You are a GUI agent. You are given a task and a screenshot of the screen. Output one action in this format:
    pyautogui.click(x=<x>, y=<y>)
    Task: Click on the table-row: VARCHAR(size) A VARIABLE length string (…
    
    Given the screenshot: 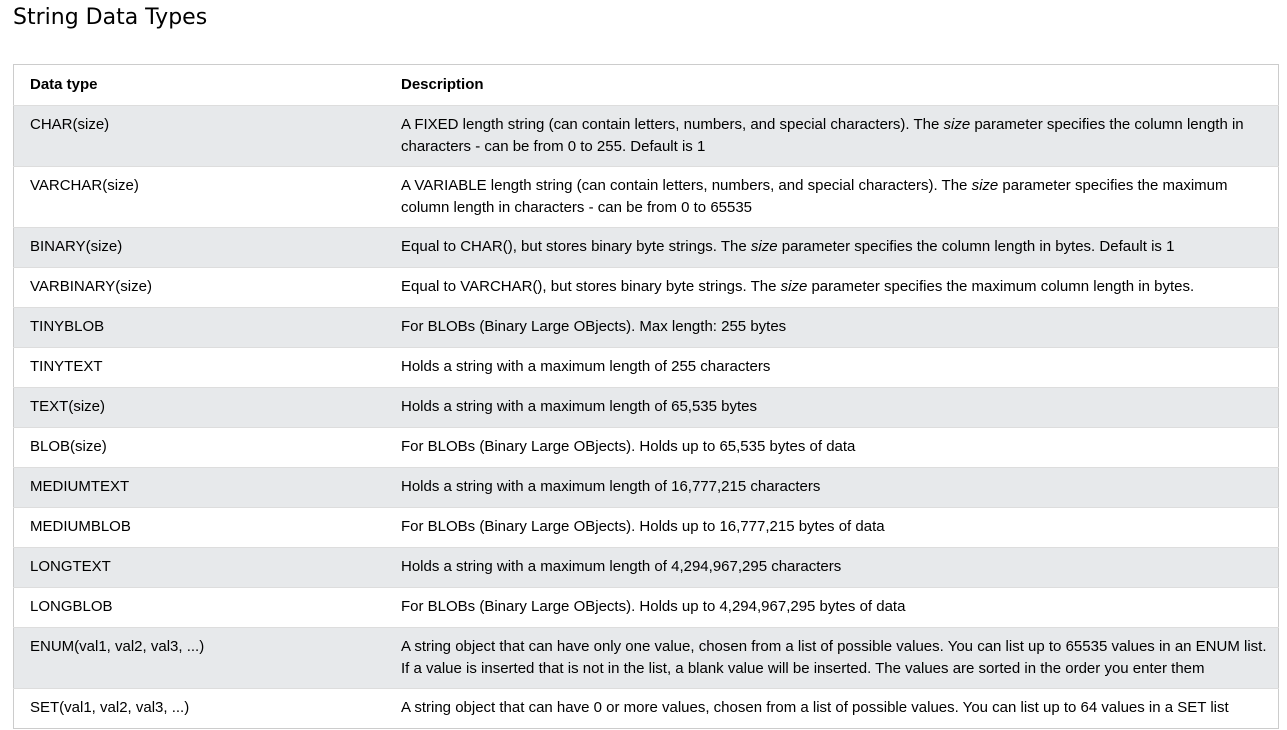 What is the action you would take?
    pyautogui.click(x=646, y=197)
    